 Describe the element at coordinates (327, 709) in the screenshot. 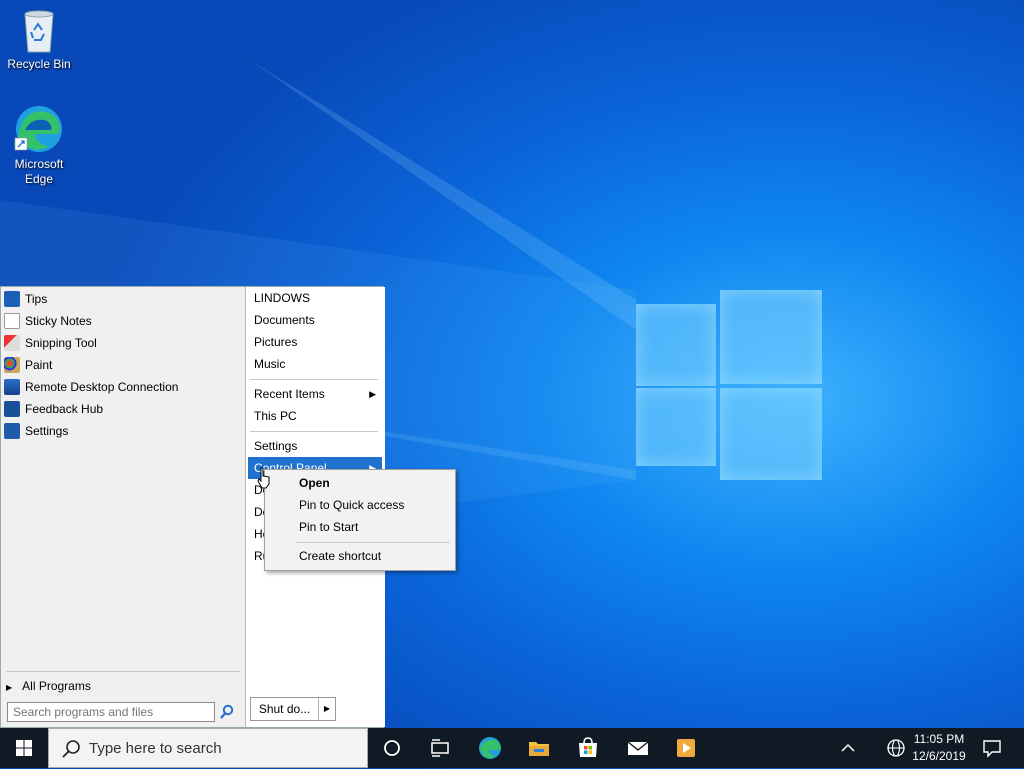

I see `shutdown-options-arrow-icon: ▶` at that location.